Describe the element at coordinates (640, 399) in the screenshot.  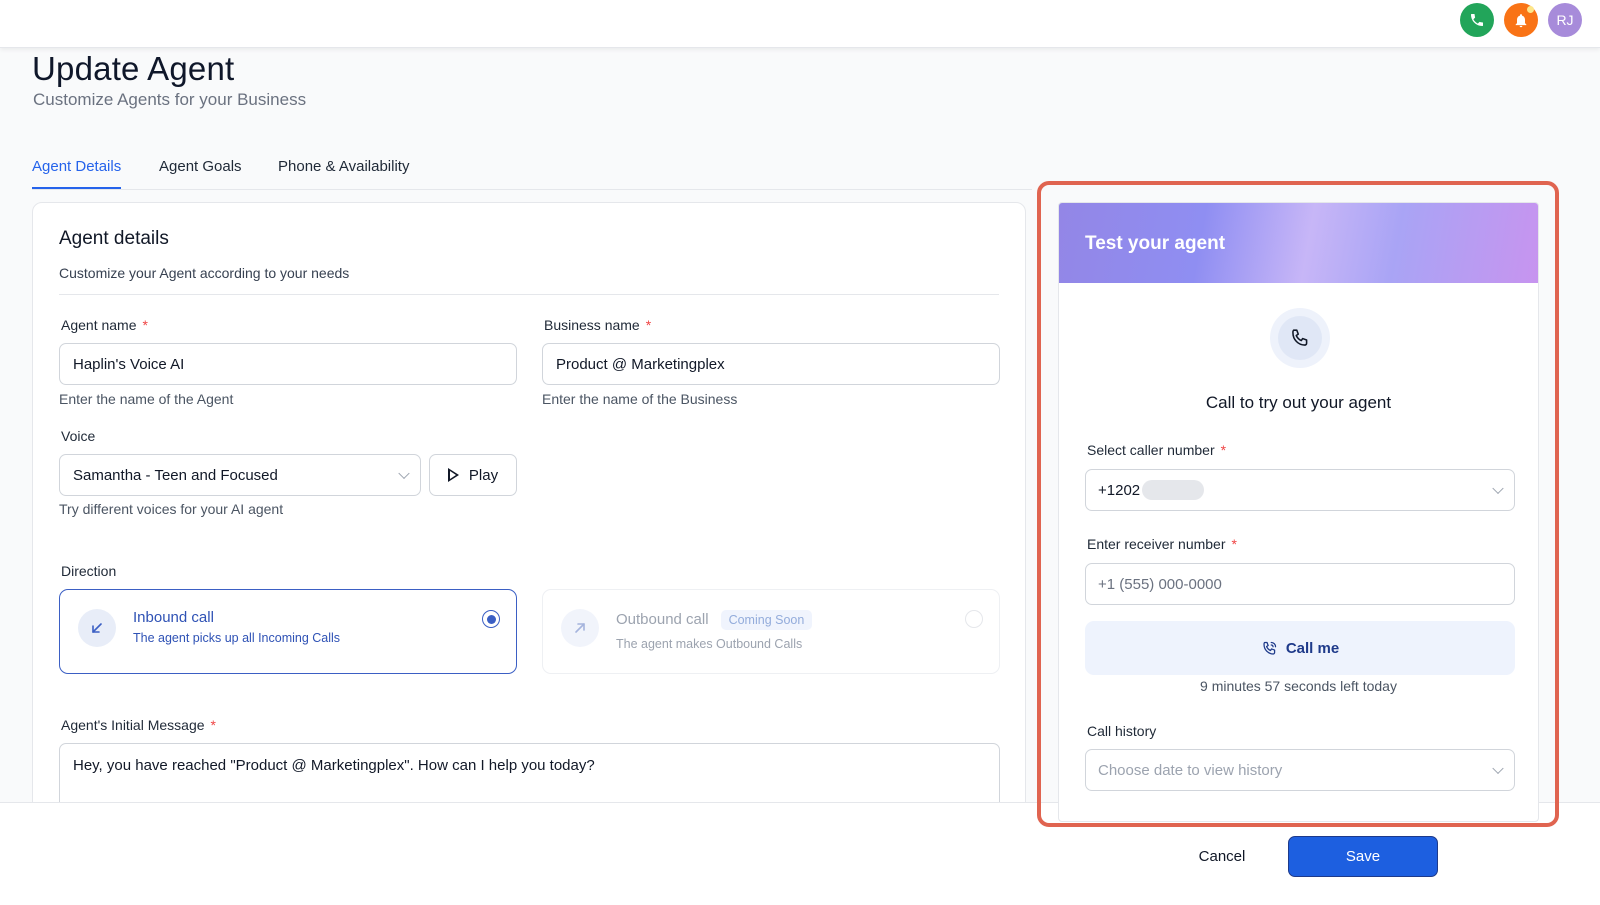
I see `business-name-hint: Enter the name of the Business` at that location.